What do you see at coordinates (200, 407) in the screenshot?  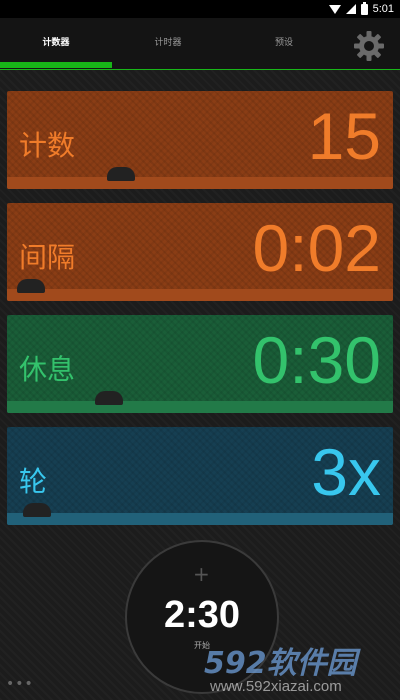 I see `rest-strip` at bounding box center [200, 407].